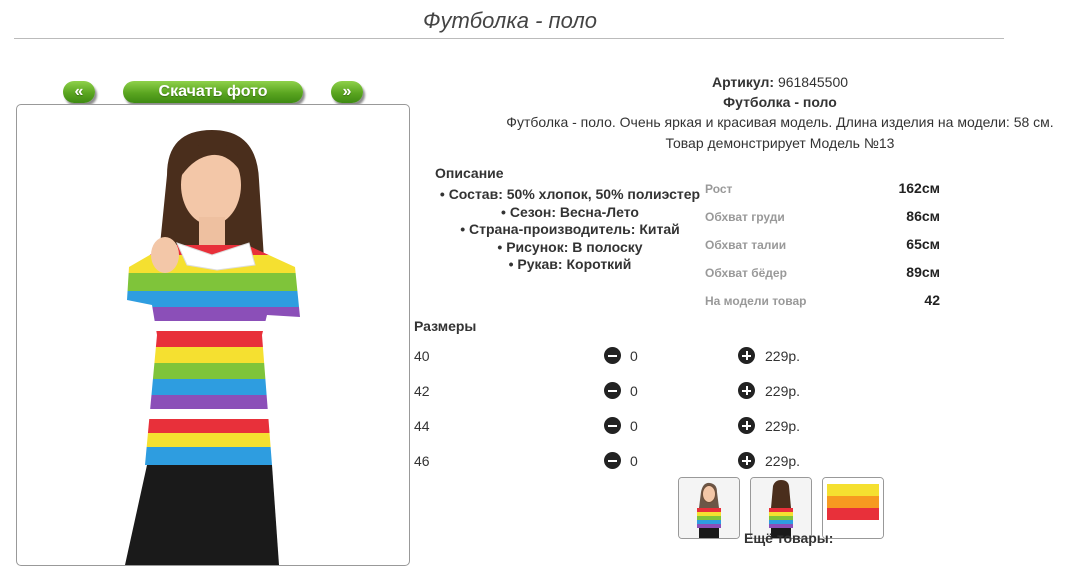 This screenshot has height=566, width=1092. Describe the element at coordinates (422, 426) in the screenshot. I see `size-value: 44` at that location.